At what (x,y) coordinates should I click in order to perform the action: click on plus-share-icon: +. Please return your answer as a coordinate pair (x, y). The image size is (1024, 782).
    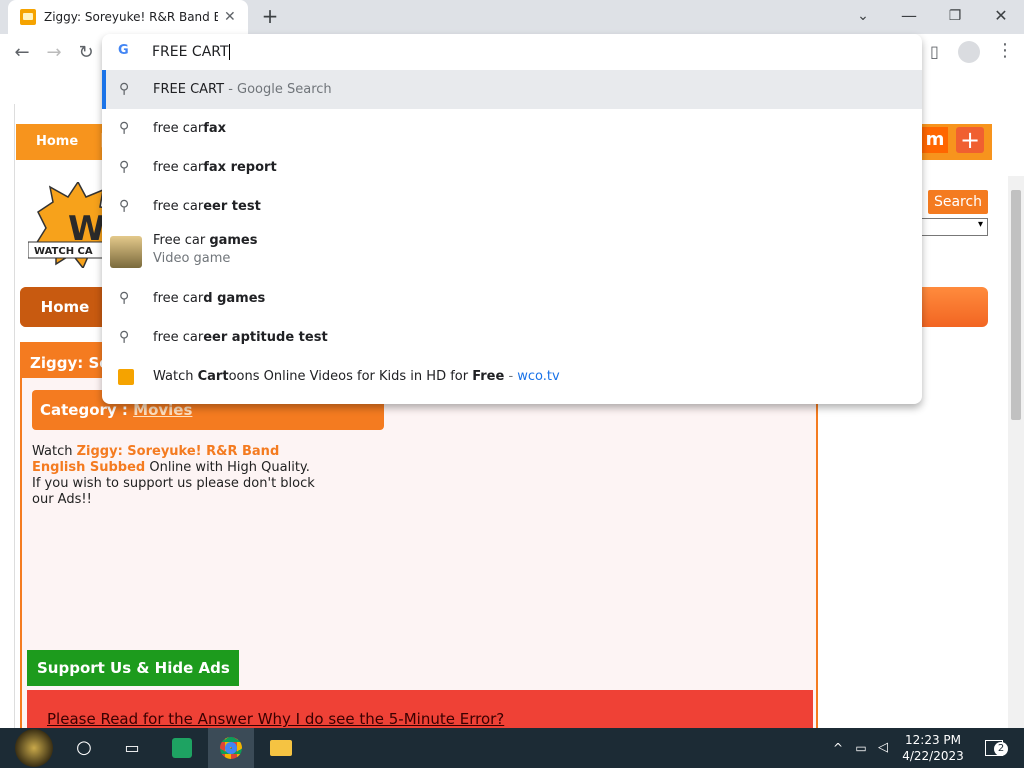
    Looking at the image, I should click on (970, 140).